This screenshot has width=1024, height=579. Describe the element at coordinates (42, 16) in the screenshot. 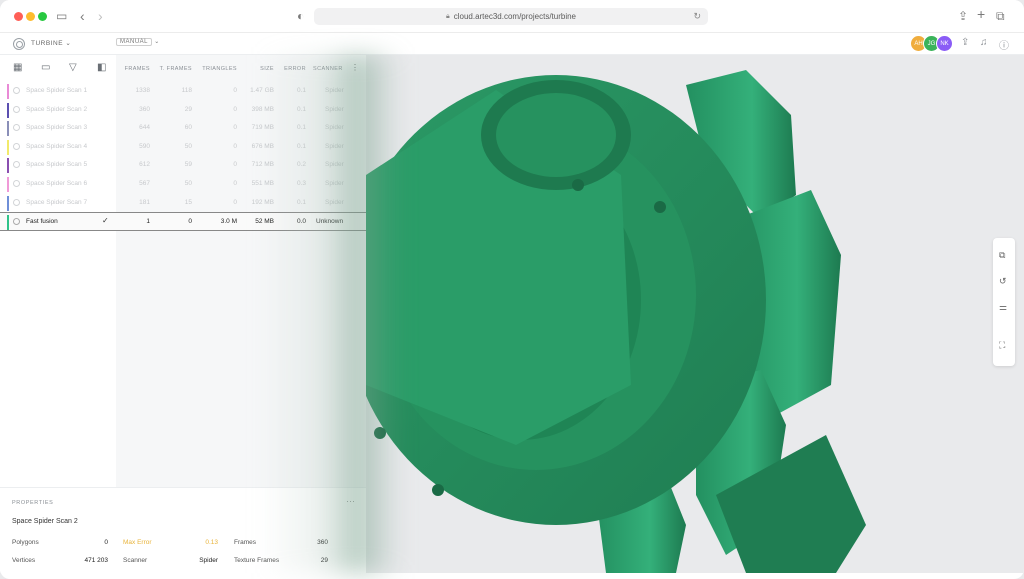

I see `zoom-window-button` at that location.